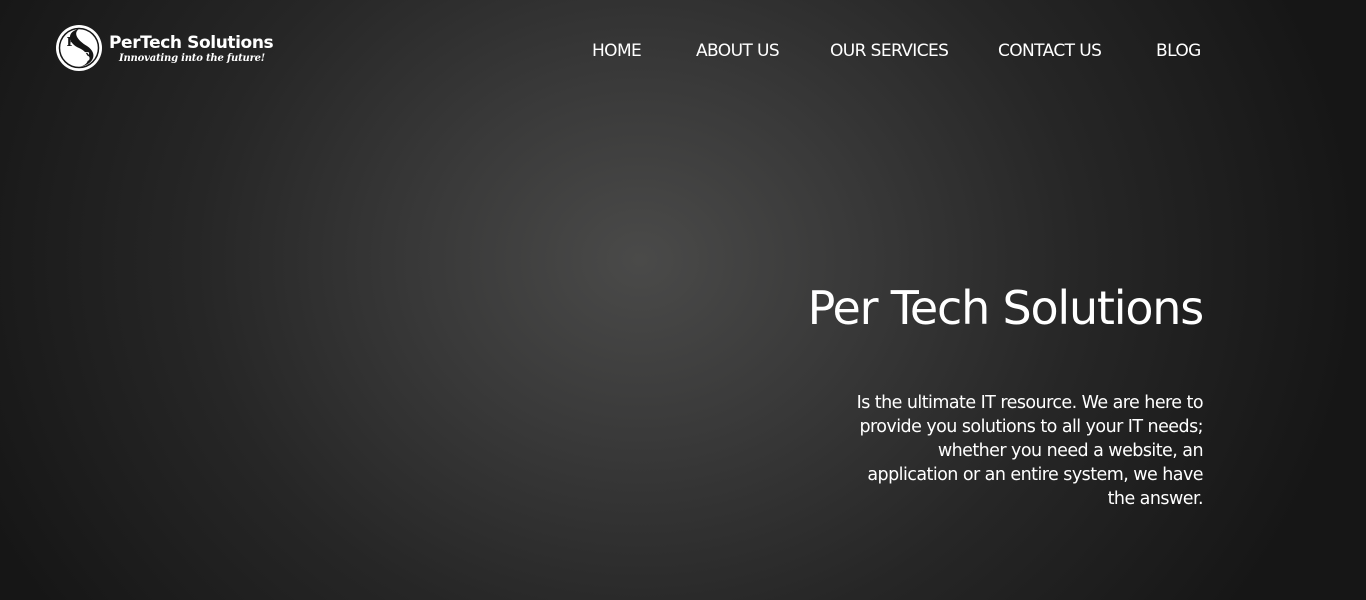  Describe the element at coordinates (738, 51) in the screenshot. I see `nav-about-us: ABOUT US` at that location.